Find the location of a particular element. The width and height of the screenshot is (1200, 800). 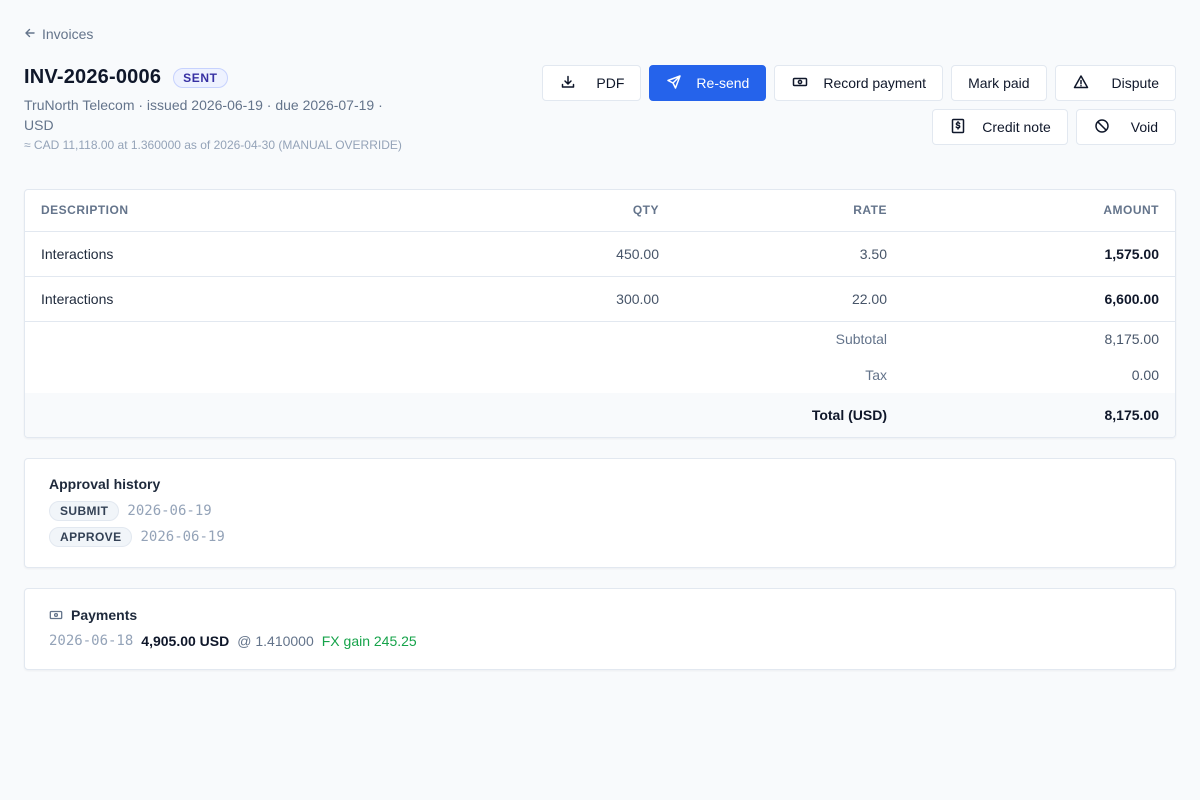

page-title: INV-2026-0006 is located at coordinates (93, 77).